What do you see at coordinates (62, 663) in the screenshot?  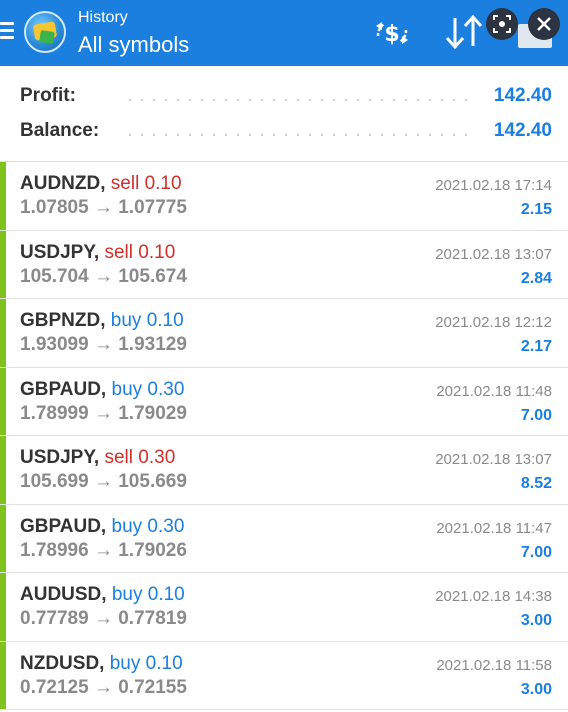 I see `trade-symbol: NZDUSD,` at bounding box center [62, 663].